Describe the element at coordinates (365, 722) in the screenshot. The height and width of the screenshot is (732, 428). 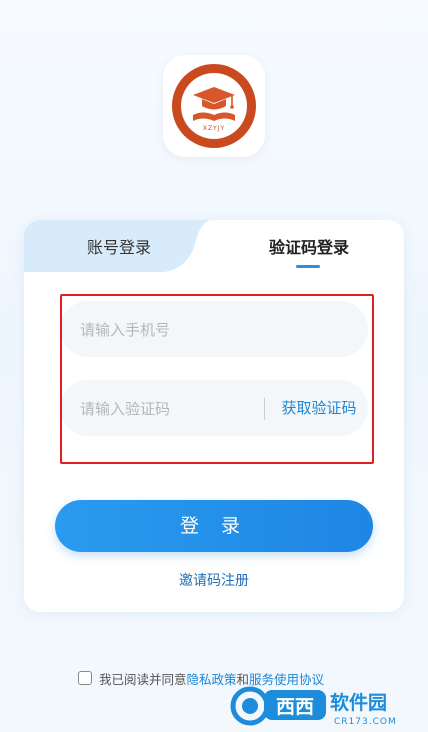
I see `watermark-domain: CR173.COM` at that location.